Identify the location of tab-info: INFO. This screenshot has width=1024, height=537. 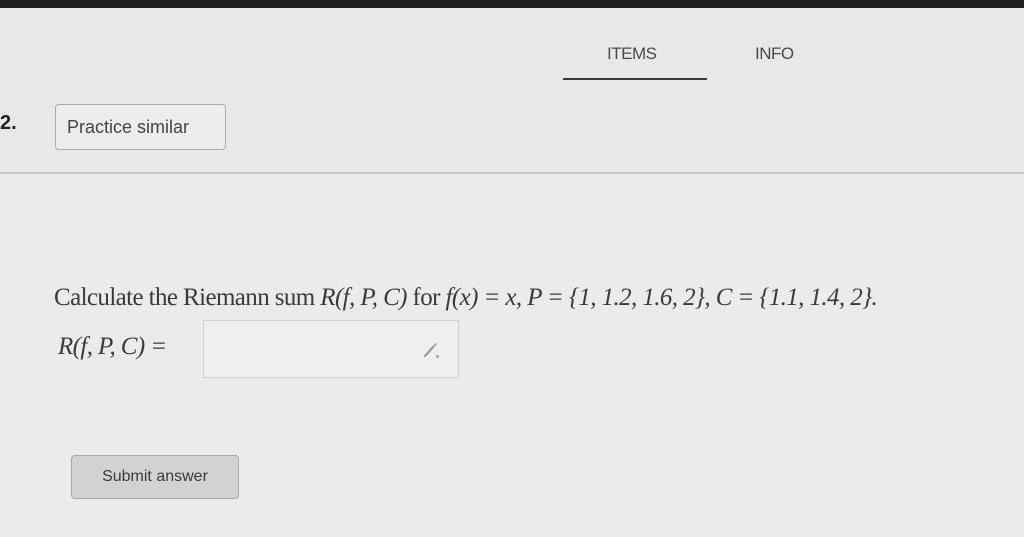
(774, 54).